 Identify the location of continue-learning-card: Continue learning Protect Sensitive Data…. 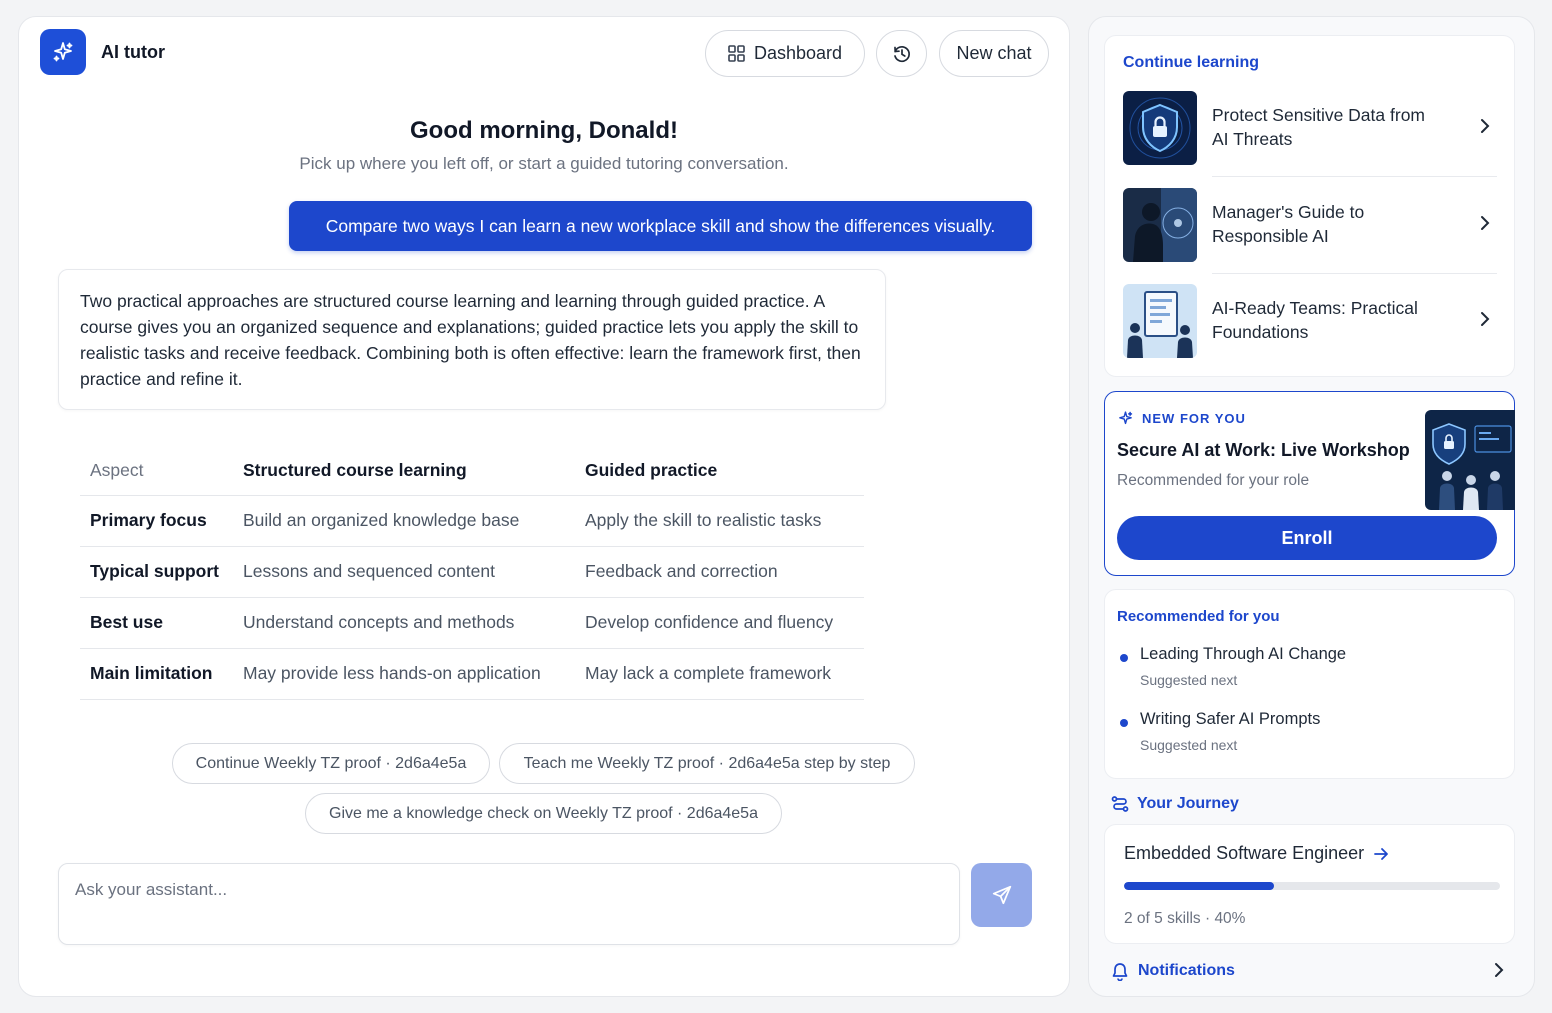
(1309, 206).